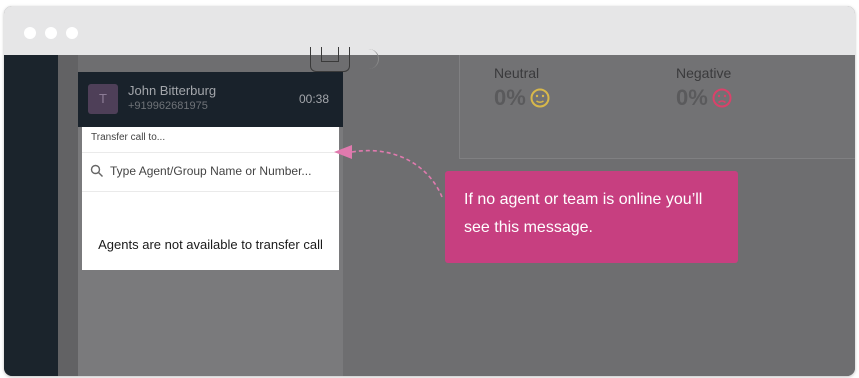 Image resolution: width=859 pixels, height=378 pixels. What do you see at coordinates (330, 59) in the screenshot?
I see `dialpad-icon` at bounding box center [330, 59].